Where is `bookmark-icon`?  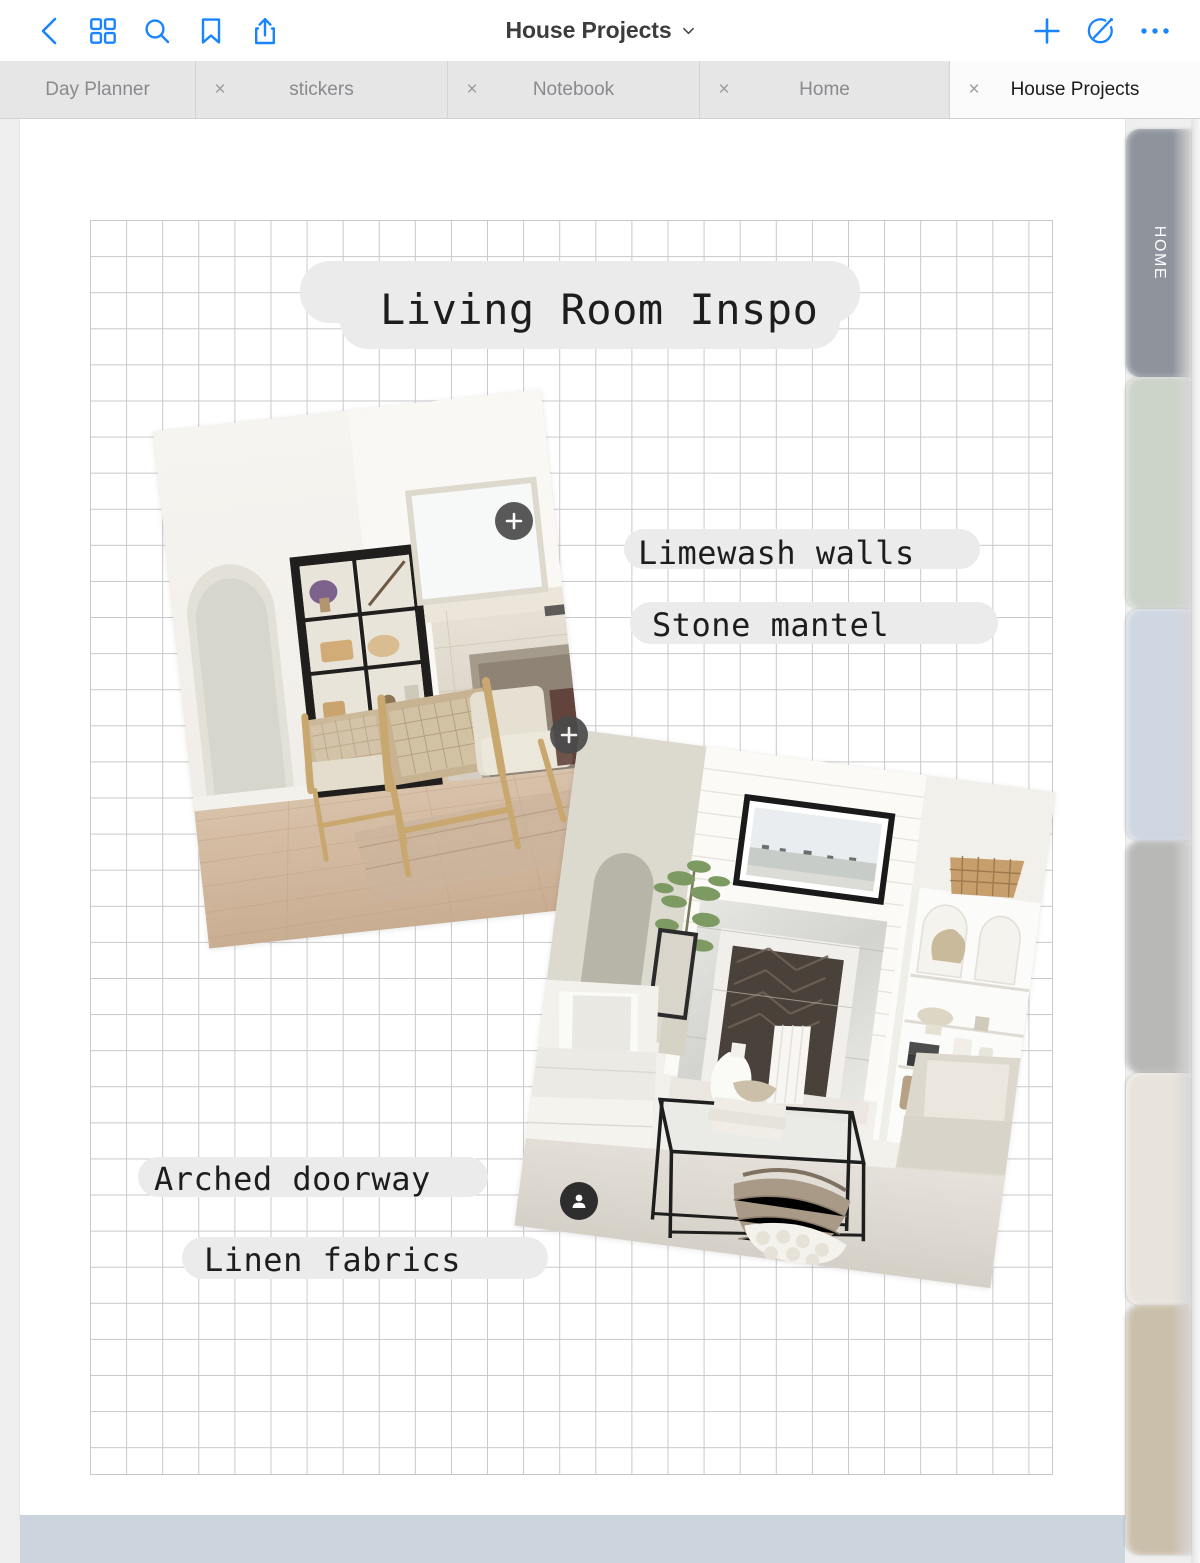
bookmark-icon is located at coordinates (211, 30).